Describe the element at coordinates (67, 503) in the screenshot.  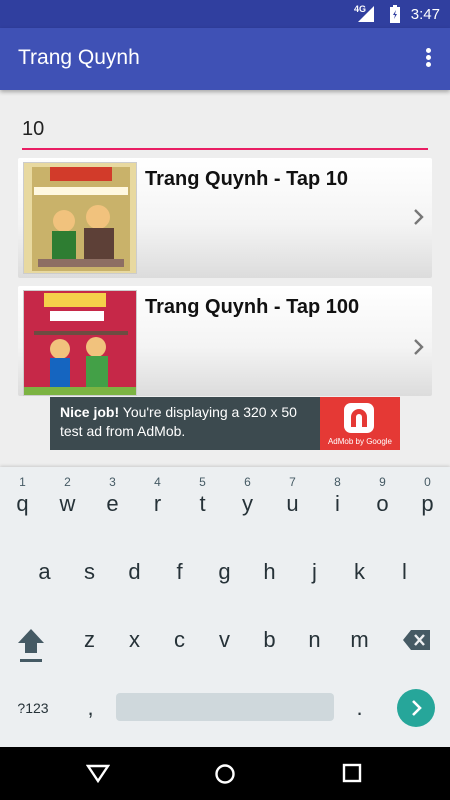
I see `key-w: 2w` at that location.